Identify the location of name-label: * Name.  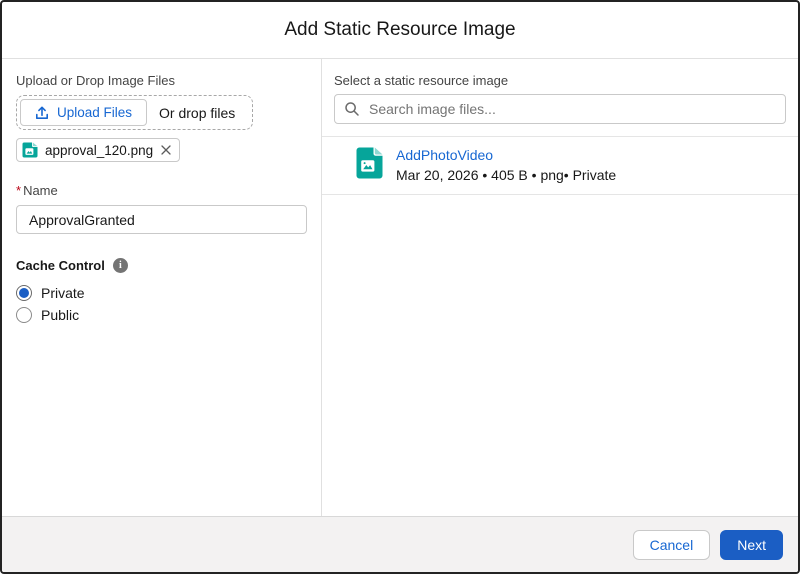
(37, 190).